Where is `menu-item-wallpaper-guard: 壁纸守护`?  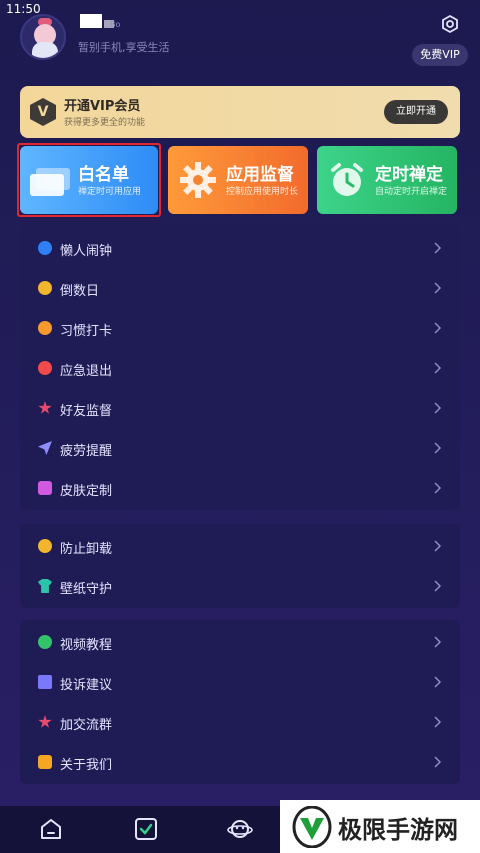 menu-item-wallpaper-guard: 壁纸守护 is located at coordinates (240, 586).